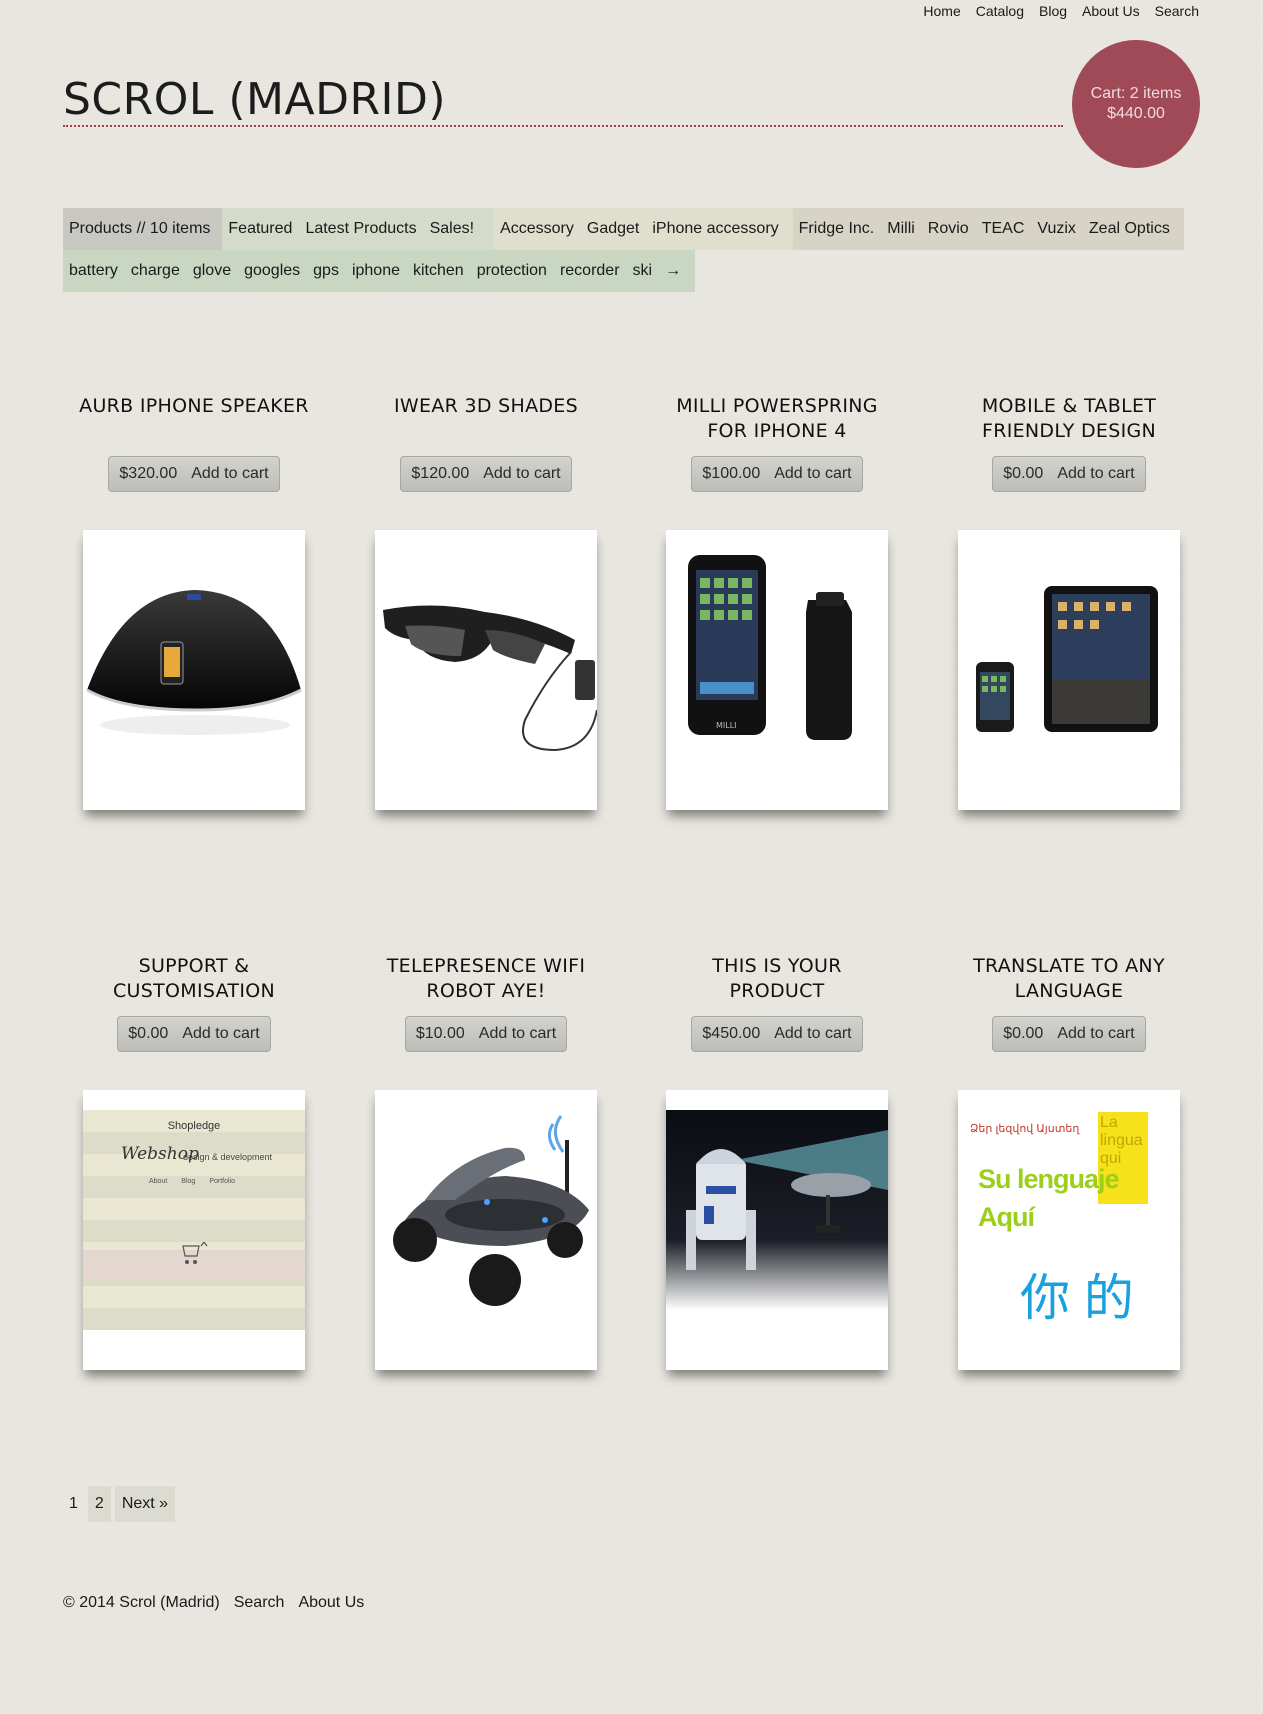 This screenshot has height=1714, width=1263. I want to click on shopledge-tagline: design & development, so click(228, 1157).